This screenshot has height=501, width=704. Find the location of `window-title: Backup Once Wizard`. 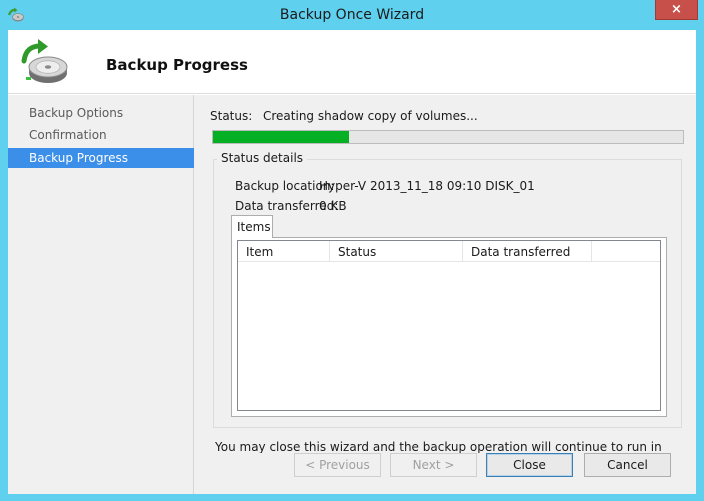

window-title: Backup Once Wizard is located at coordinates (352, 15).